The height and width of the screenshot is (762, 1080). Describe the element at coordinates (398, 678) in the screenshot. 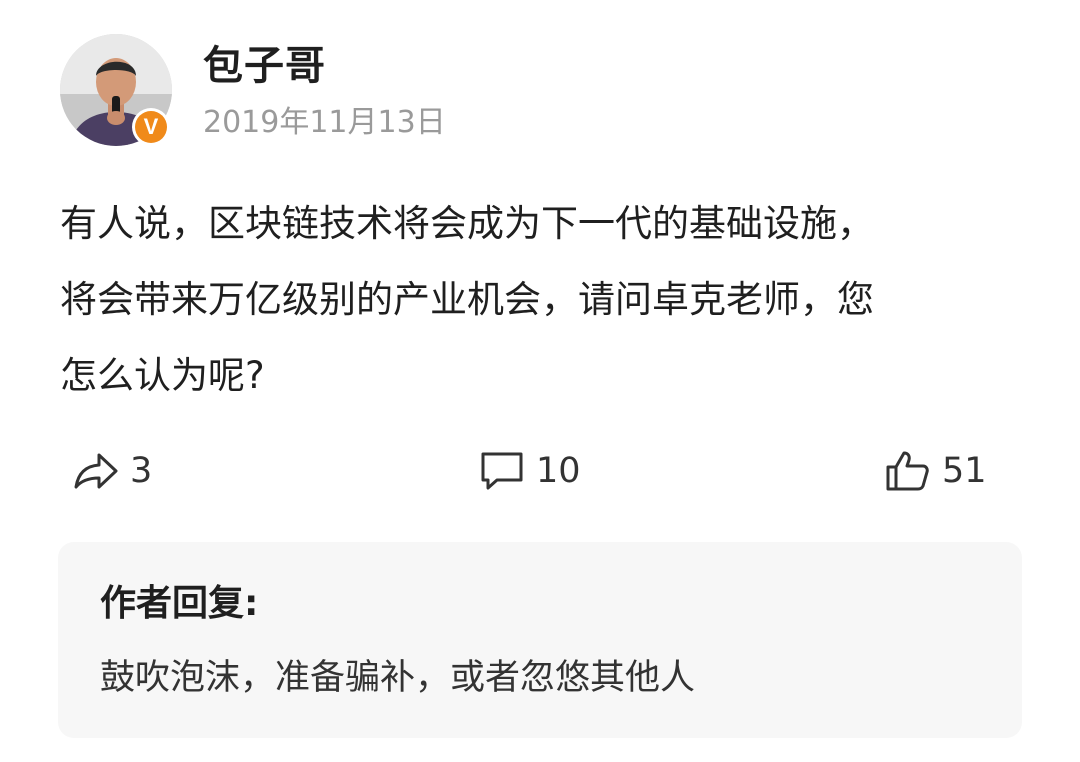

I see `author-reply-text: 鼓吹泡沫，准备骗补，或者忽悠其他人` at that location.